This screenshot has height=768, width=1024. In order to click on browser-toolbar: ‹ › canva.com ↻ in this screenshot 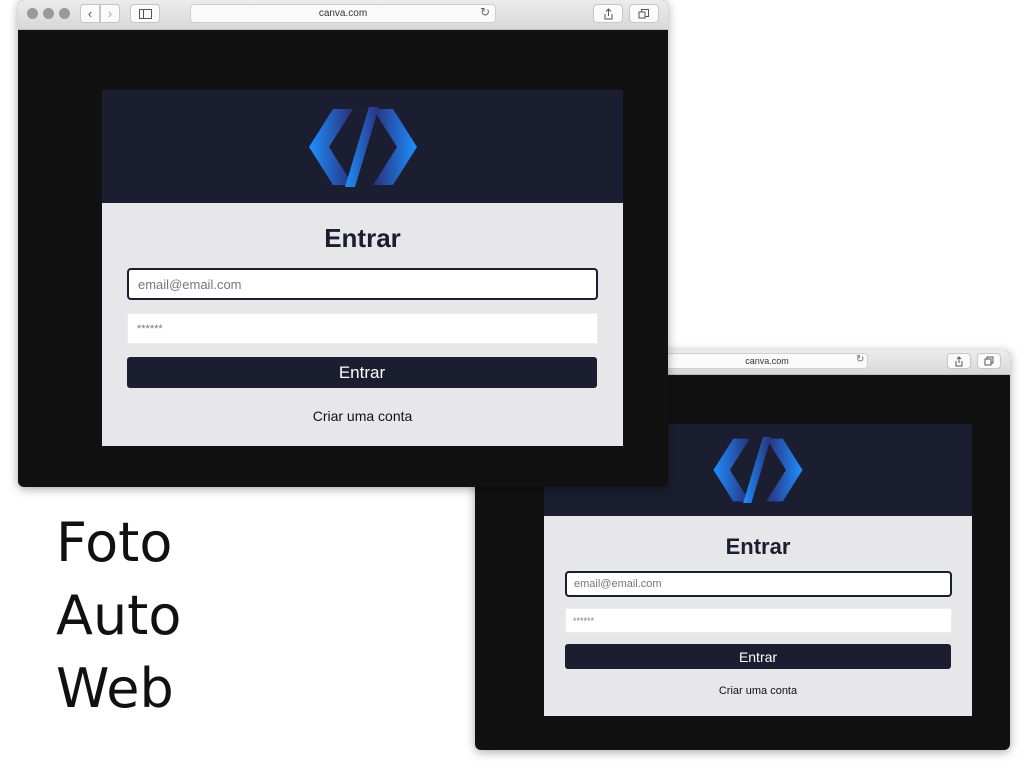, I will do `click(343, 15)`.